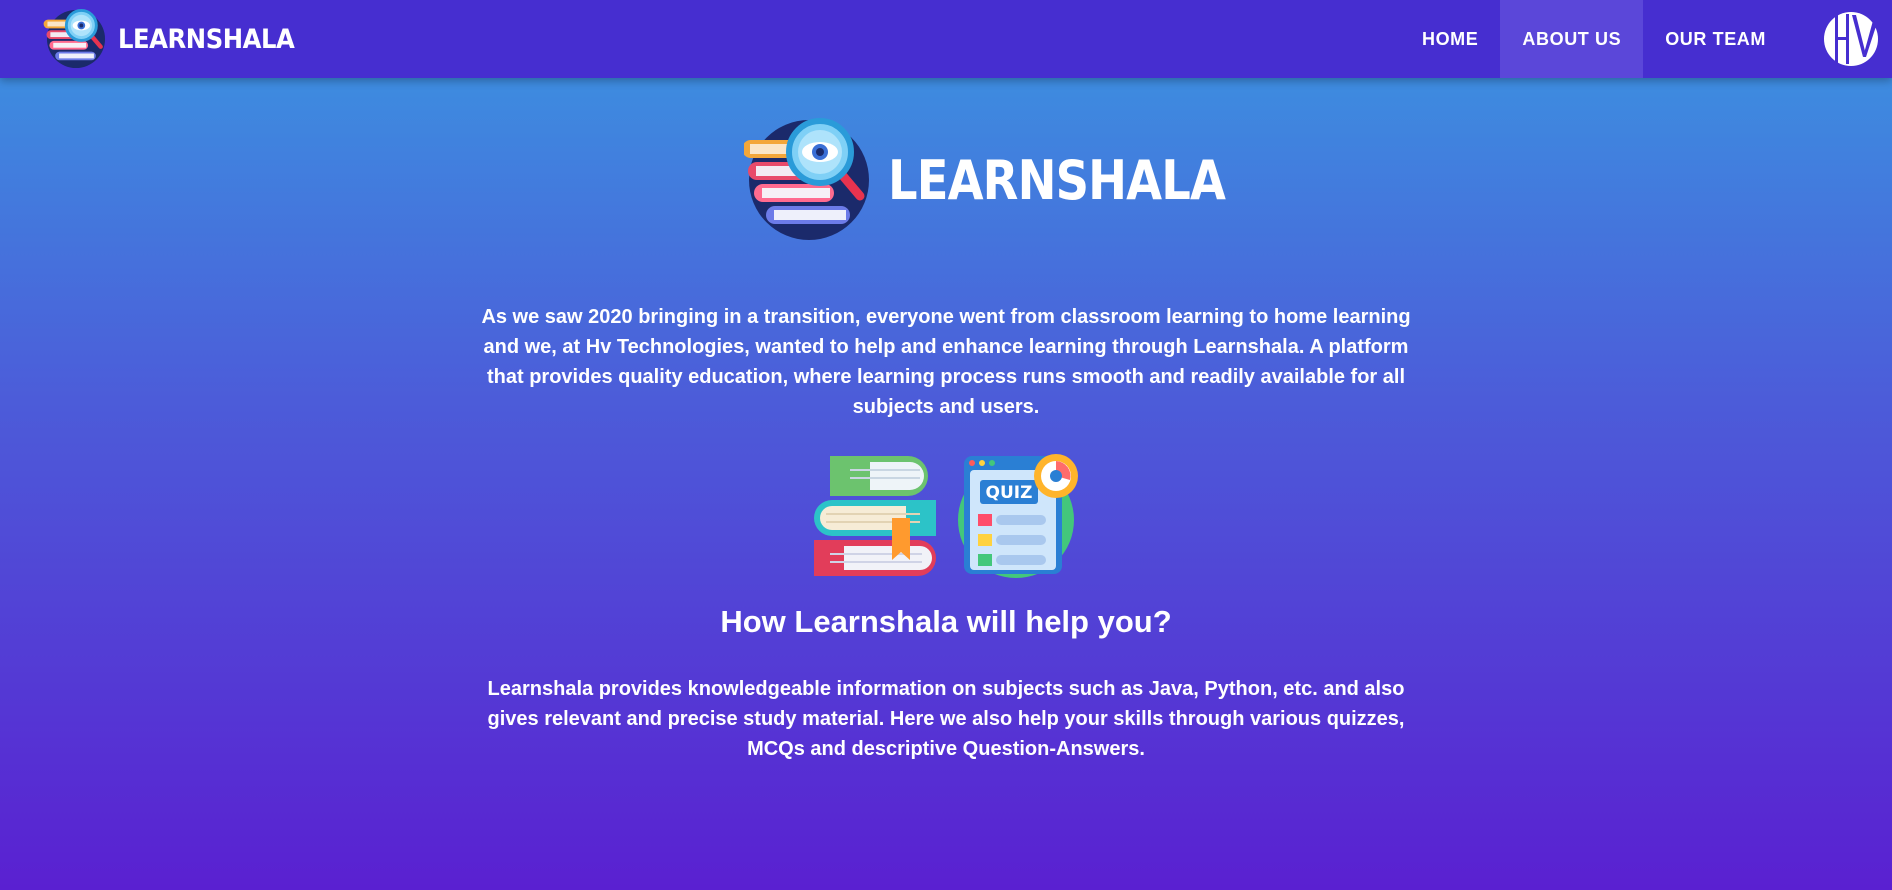 Image resolution: width=1892 pixels, height=890 pixels. I want to click on hero-title: LEARNSHALA, so click(1057, 180).